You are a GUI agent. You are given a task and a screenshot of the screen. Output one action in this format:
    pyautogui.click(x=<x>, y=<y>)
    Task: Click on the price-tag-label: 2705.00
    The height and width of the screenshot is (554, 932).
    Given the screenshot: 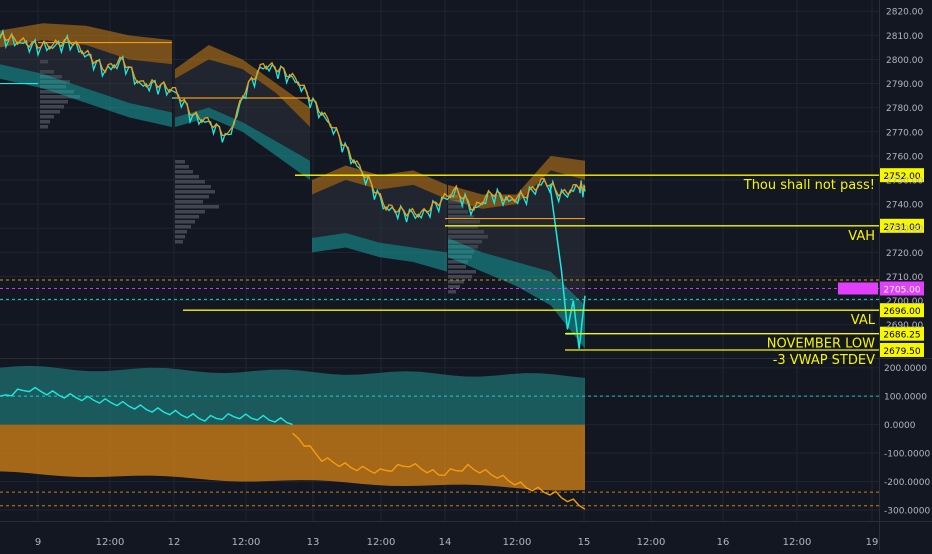 What is the action you would take?
    pyautogui.click(x=901, y=290)
    